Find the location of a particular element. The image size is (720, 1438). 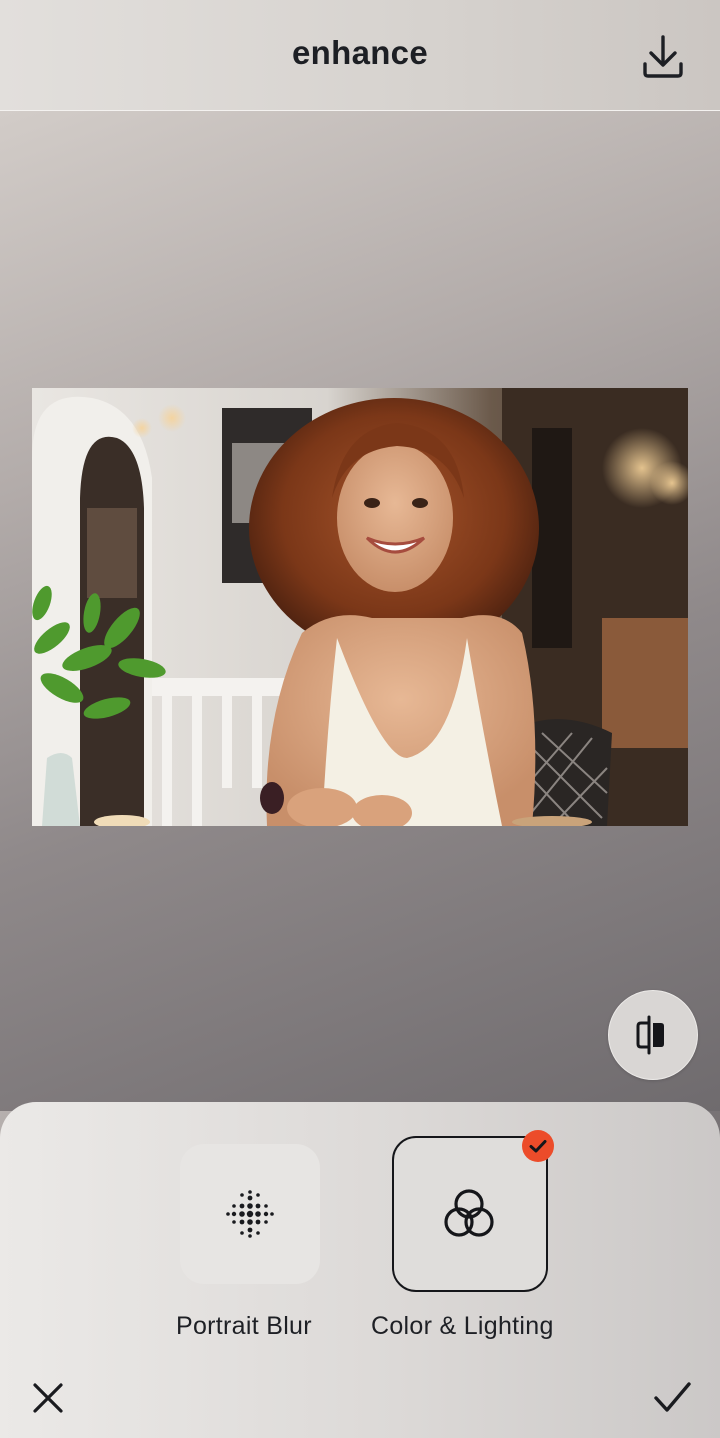

close-icon is located at coordinates (48, 1398).